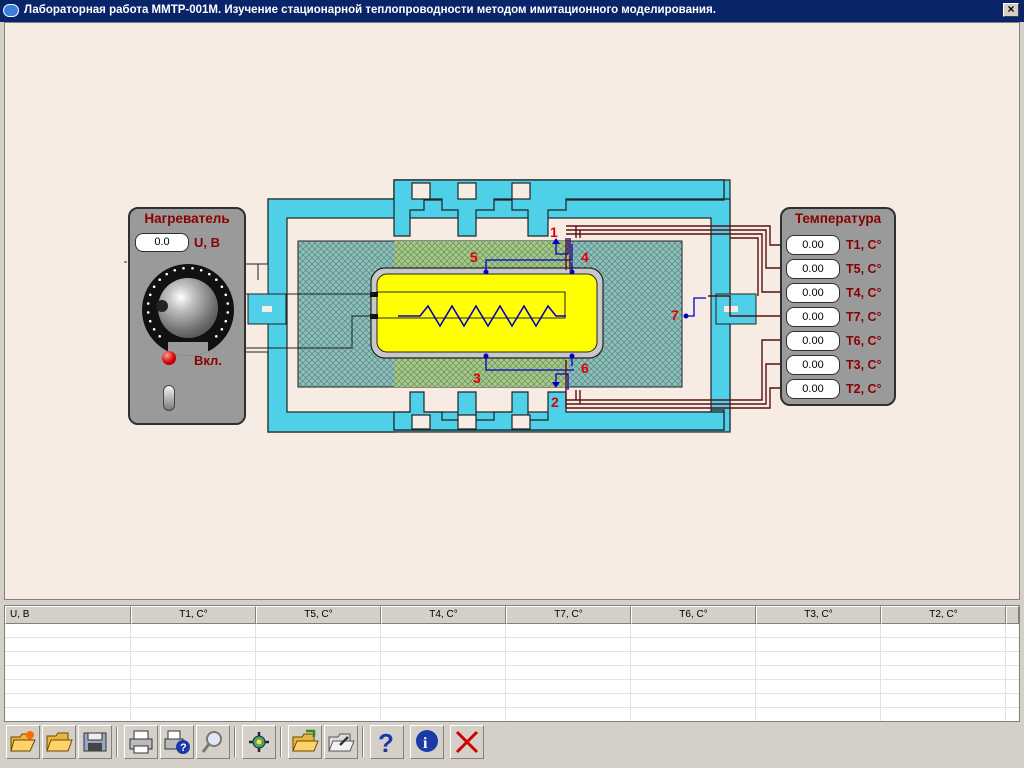  I want to click on import-button, so click(305, 742).